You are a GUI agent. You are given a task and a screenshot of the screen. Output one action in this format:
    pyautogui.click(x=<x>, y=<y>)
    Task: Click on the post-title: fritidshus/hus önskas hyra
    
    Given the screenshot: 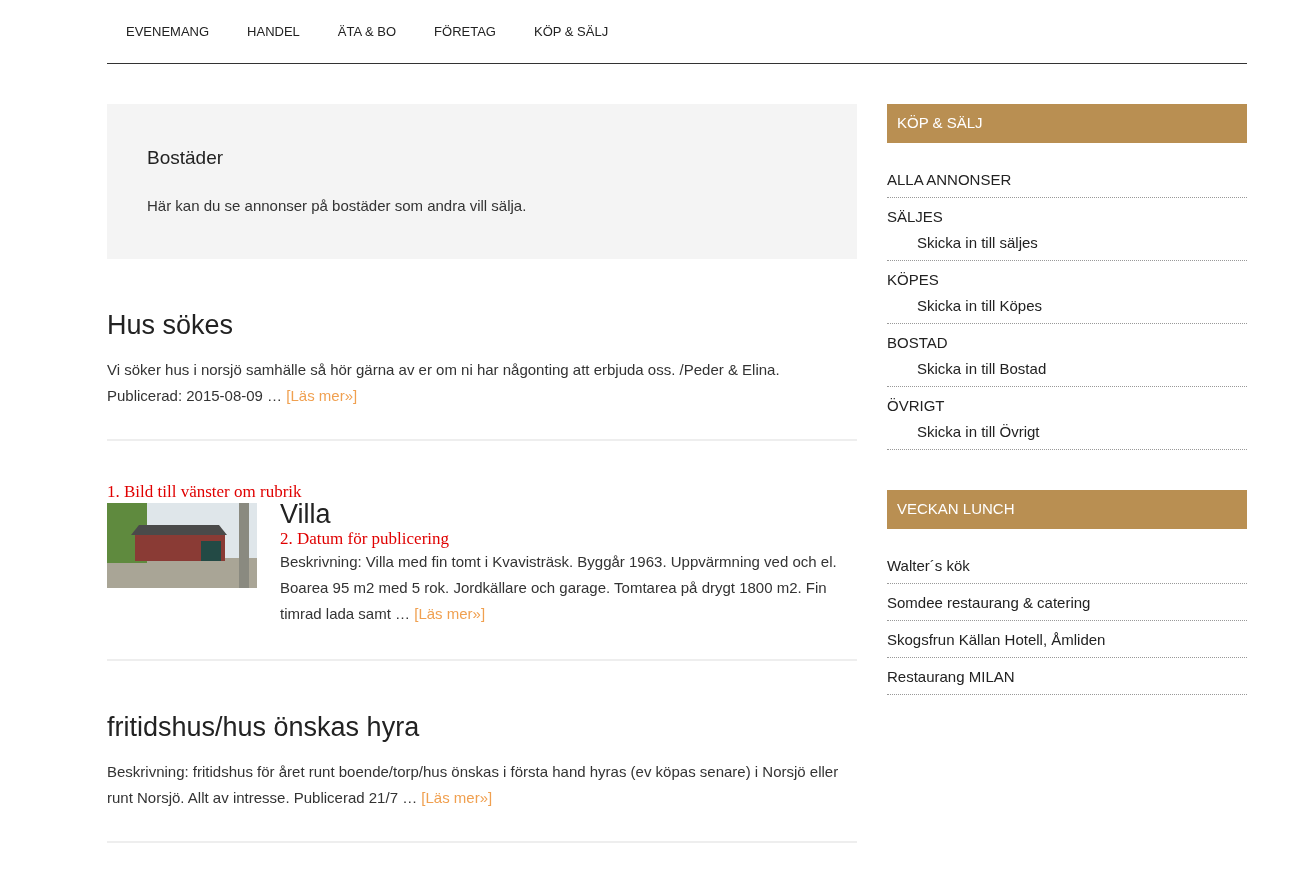 What is the action you would take?
    pyautogui.click(x=482, y=727)
    